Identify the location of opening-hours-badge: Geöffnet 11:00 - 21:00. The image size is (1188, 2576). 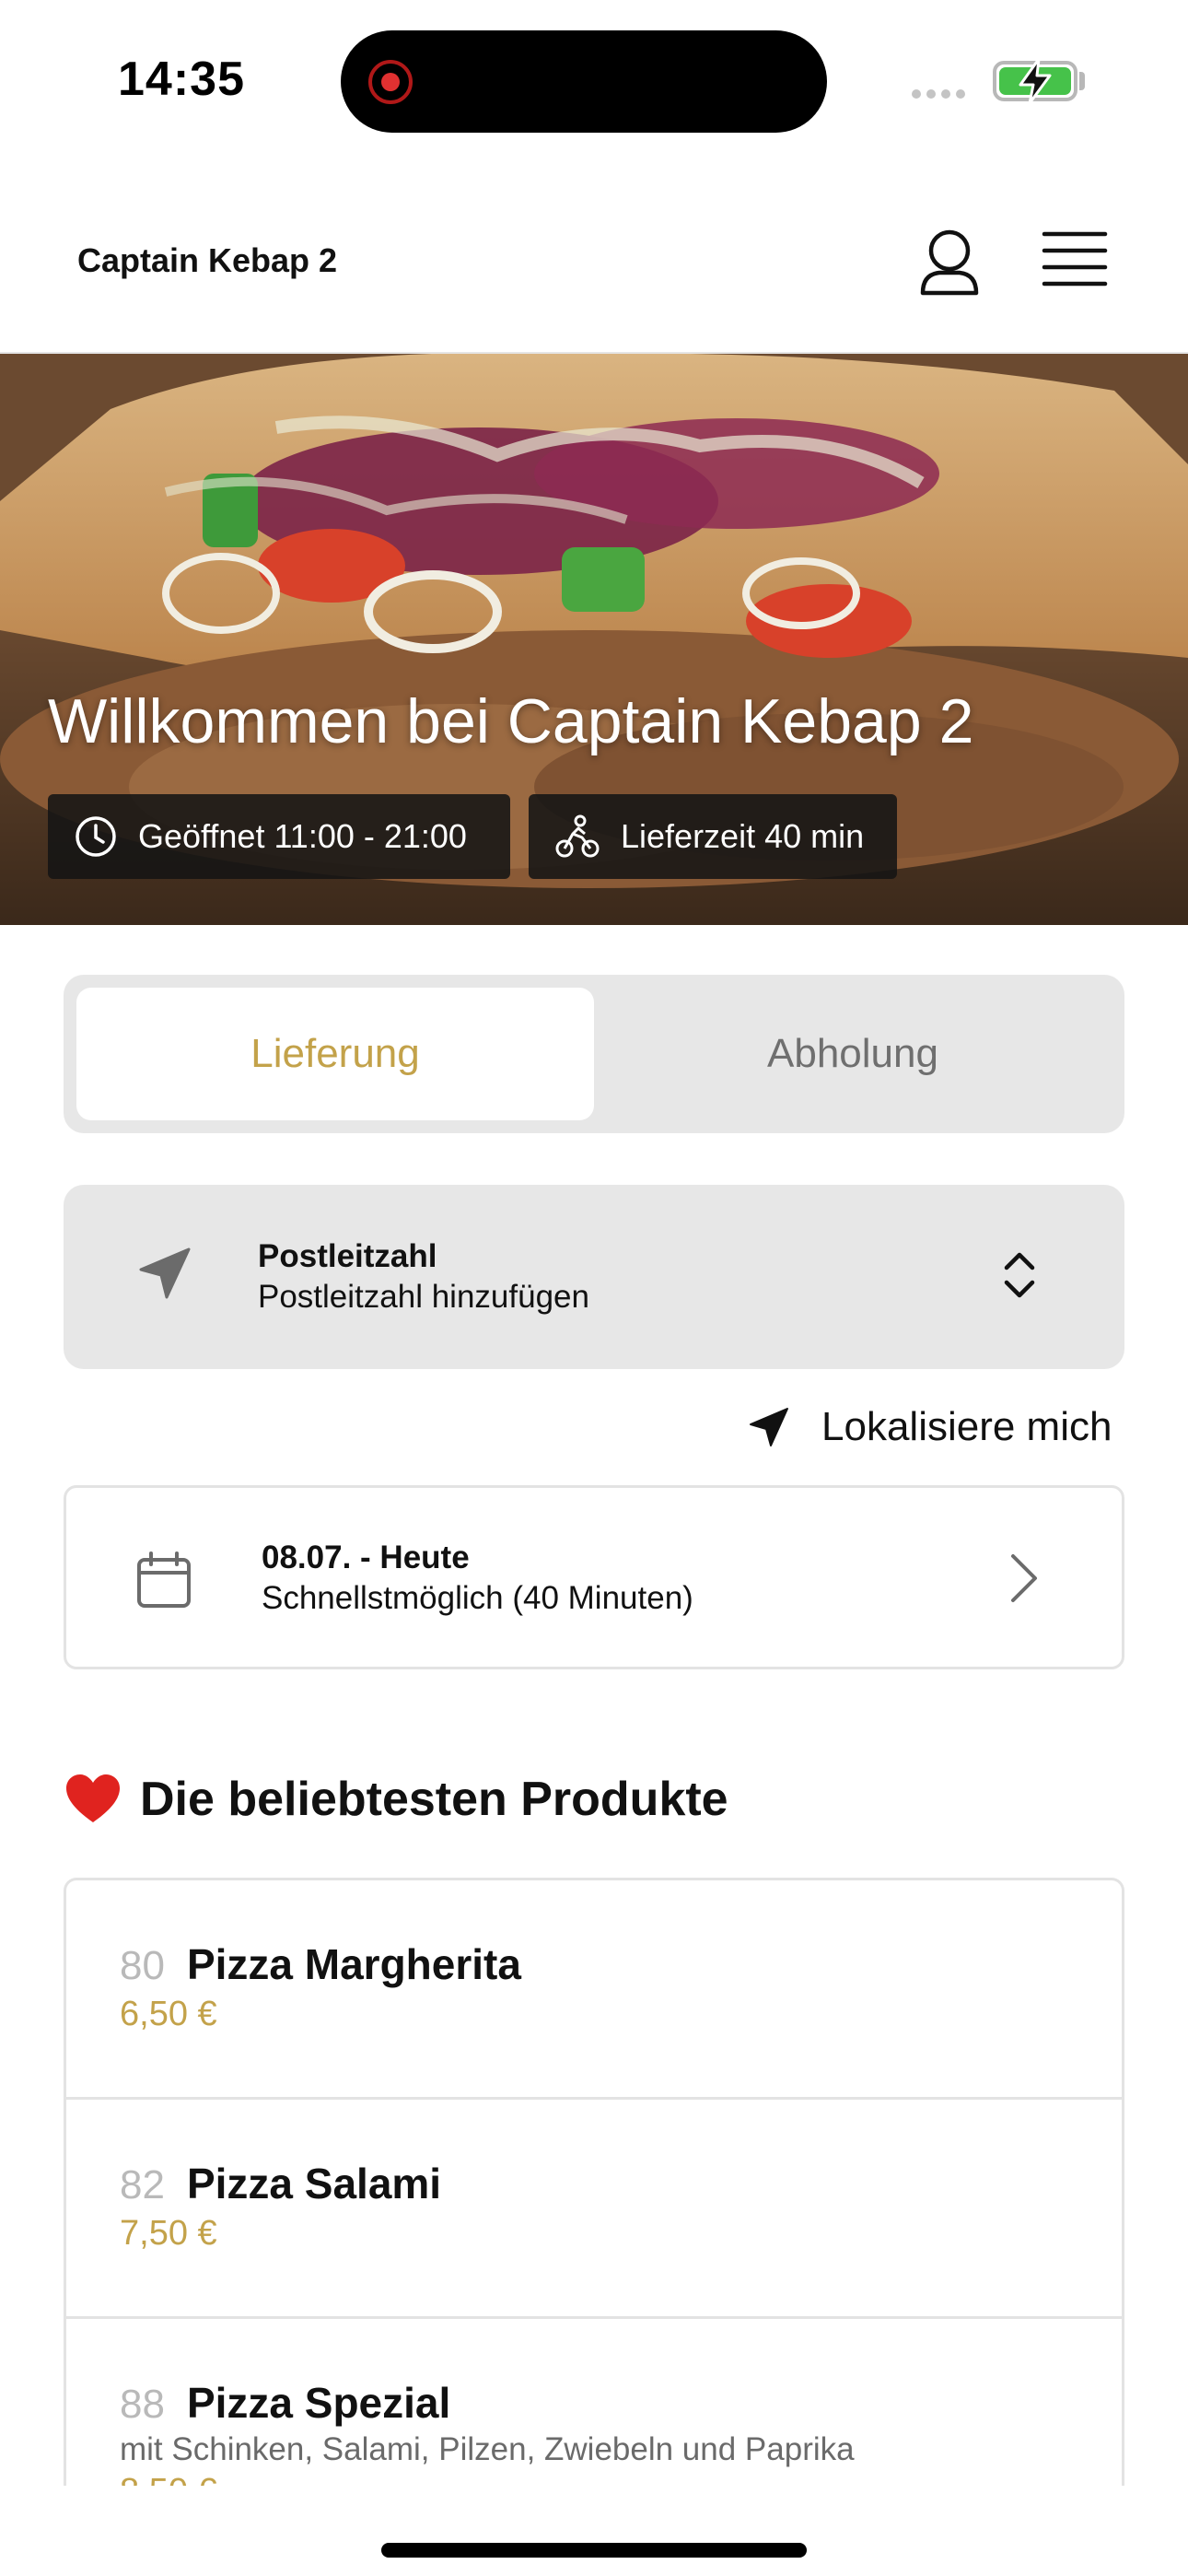
(279, 837).